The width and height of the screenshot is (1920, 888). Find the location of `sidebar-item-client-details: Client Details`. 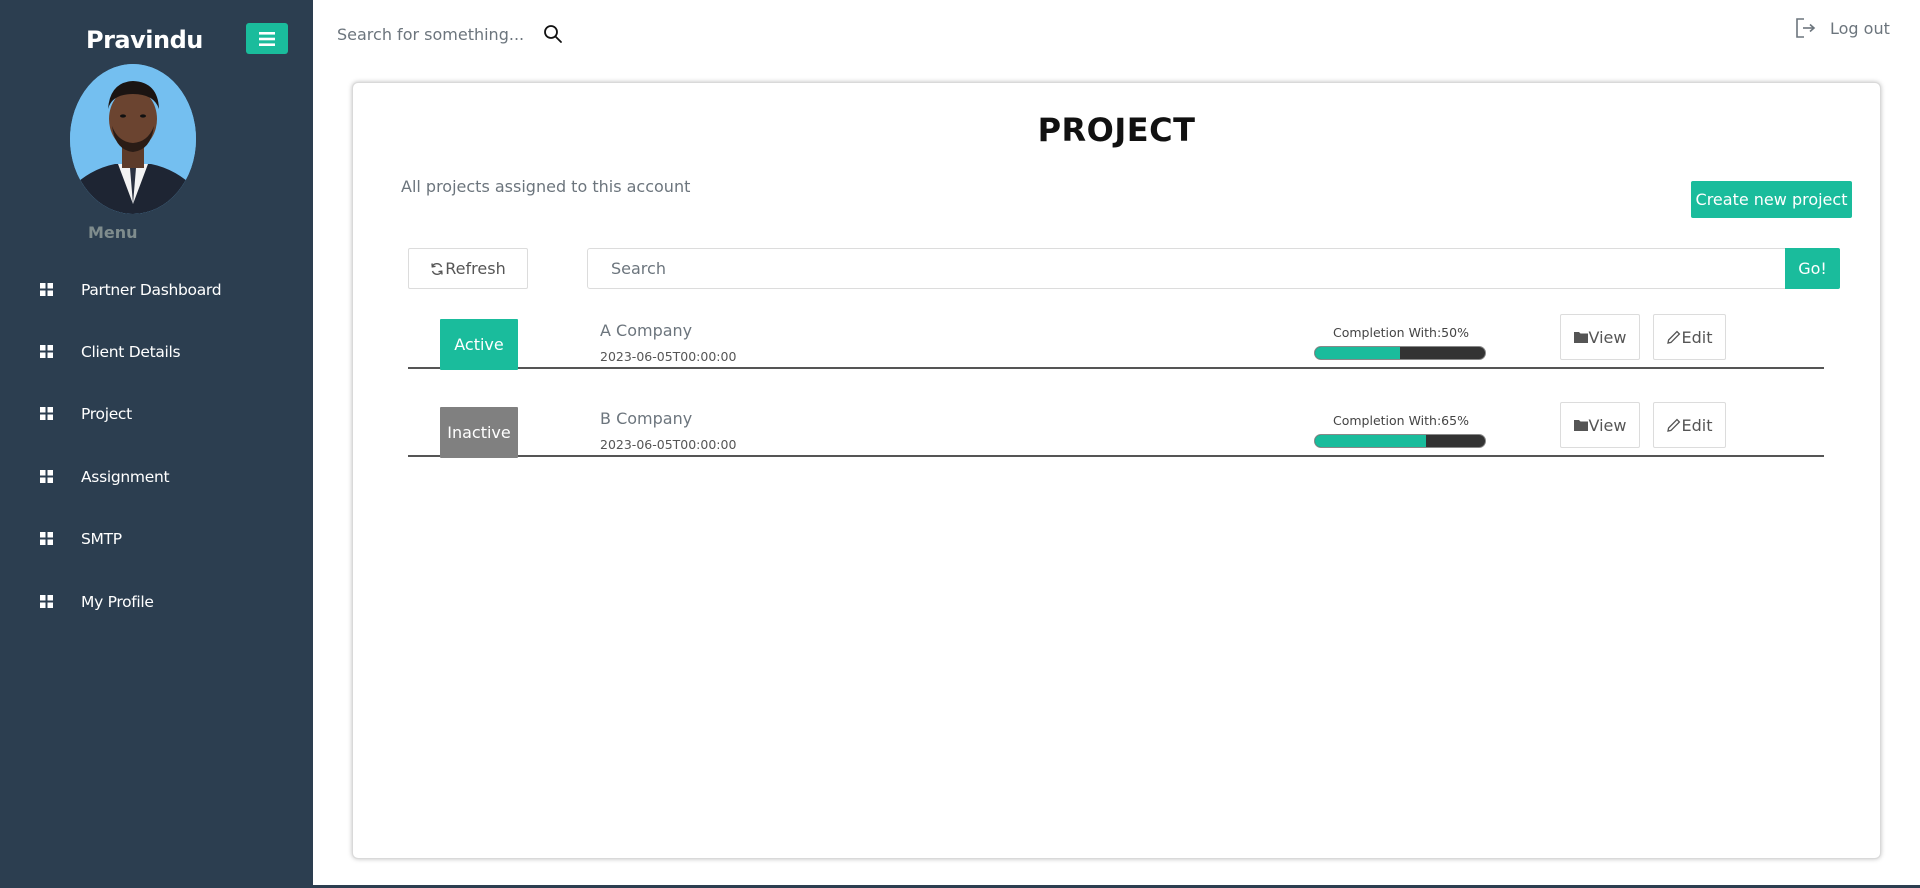

sidebar-item-client-details: Client Details is located at coordinates (156, 352).